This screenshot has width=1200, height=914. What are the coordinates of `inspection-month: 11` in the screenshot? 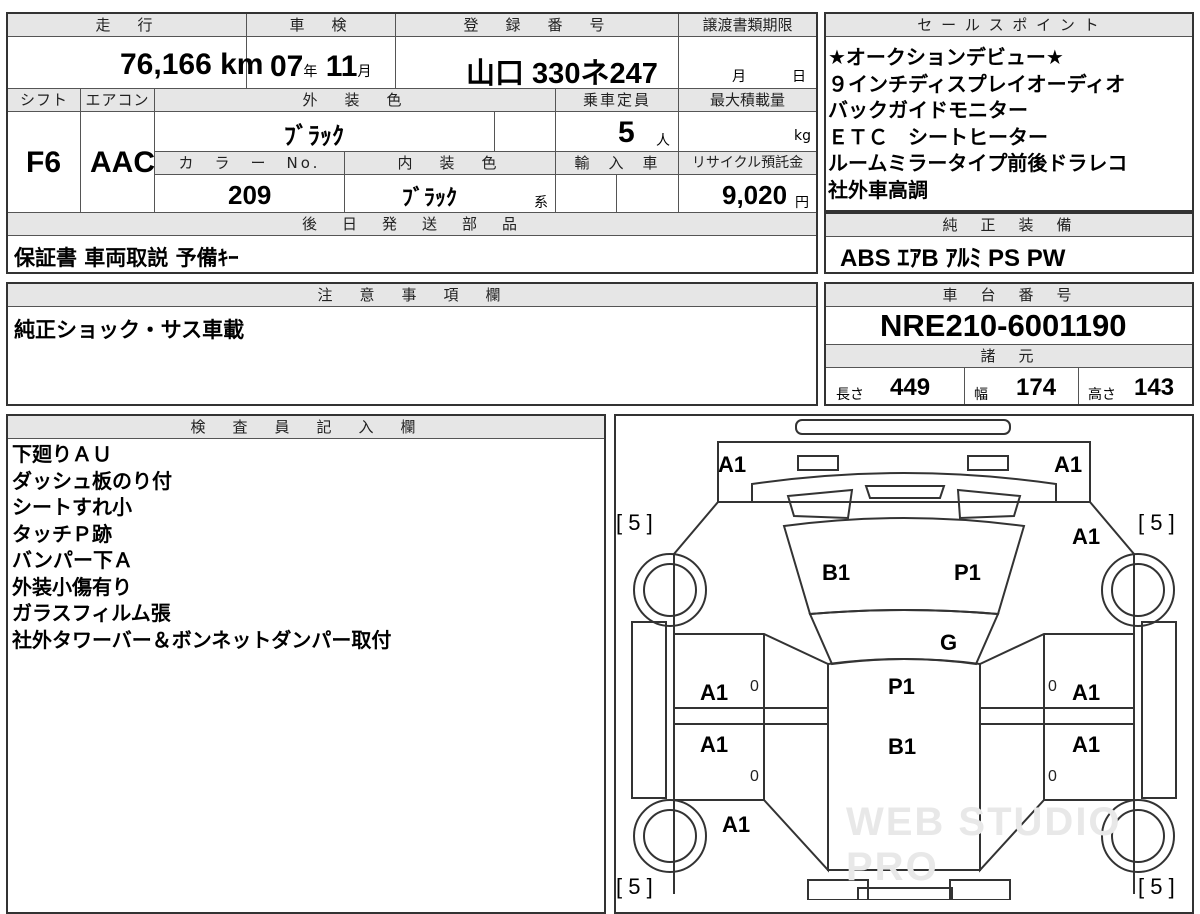 It's located at (341, 66).